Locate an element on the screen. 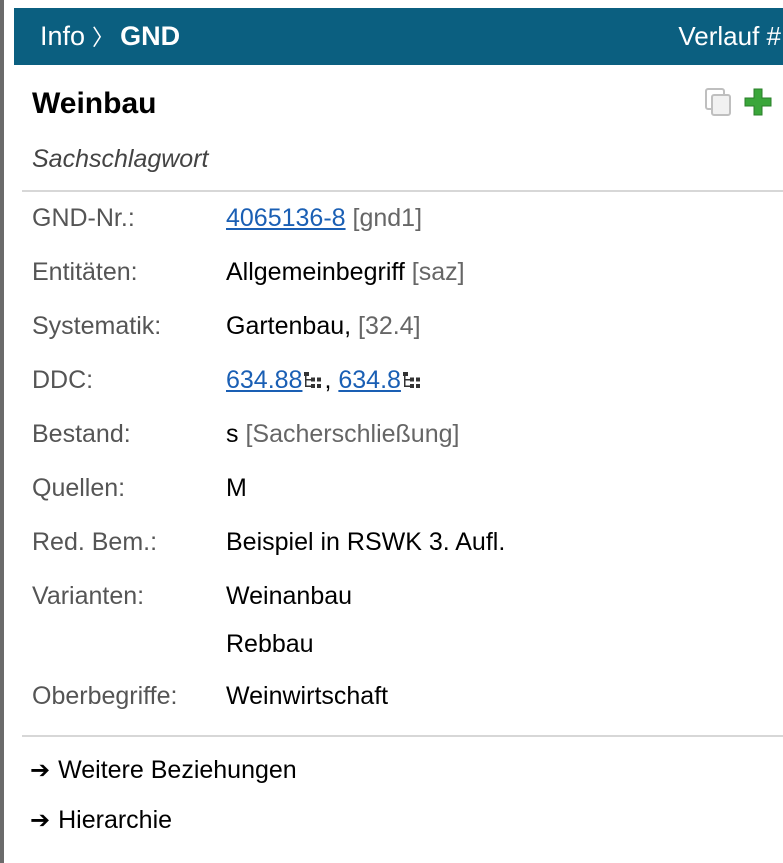  ddc-link-2: 634.8 is located at coordinates (369, 380).